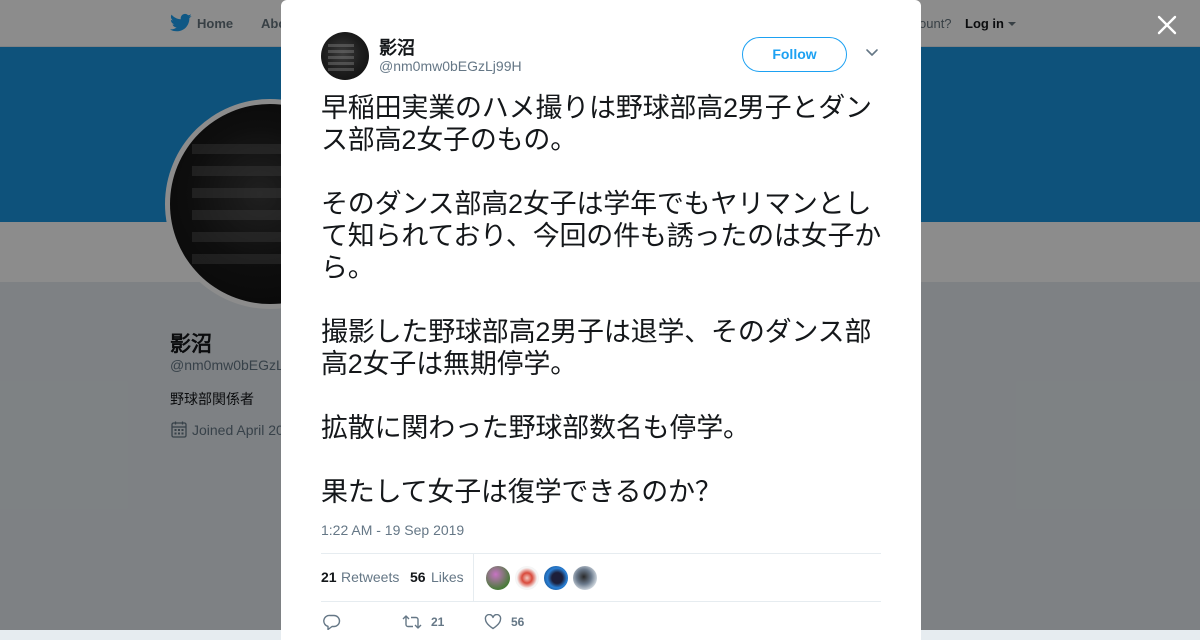 Image resolution: width=1200 pixels, height=640 pixels. What do you see at coordinates (370, 577) in the screenshot?
I see `retweets-label: Retweets` at bounding box center [370, 577].